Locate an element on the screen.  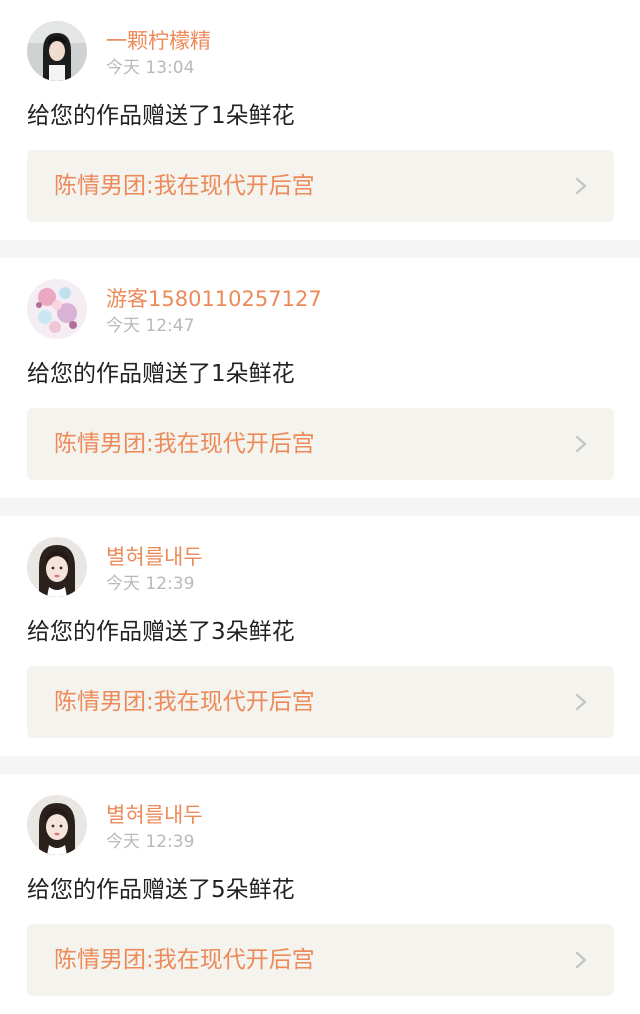
timestamp: 今天 12:47 is located at coordinates (150, 326).